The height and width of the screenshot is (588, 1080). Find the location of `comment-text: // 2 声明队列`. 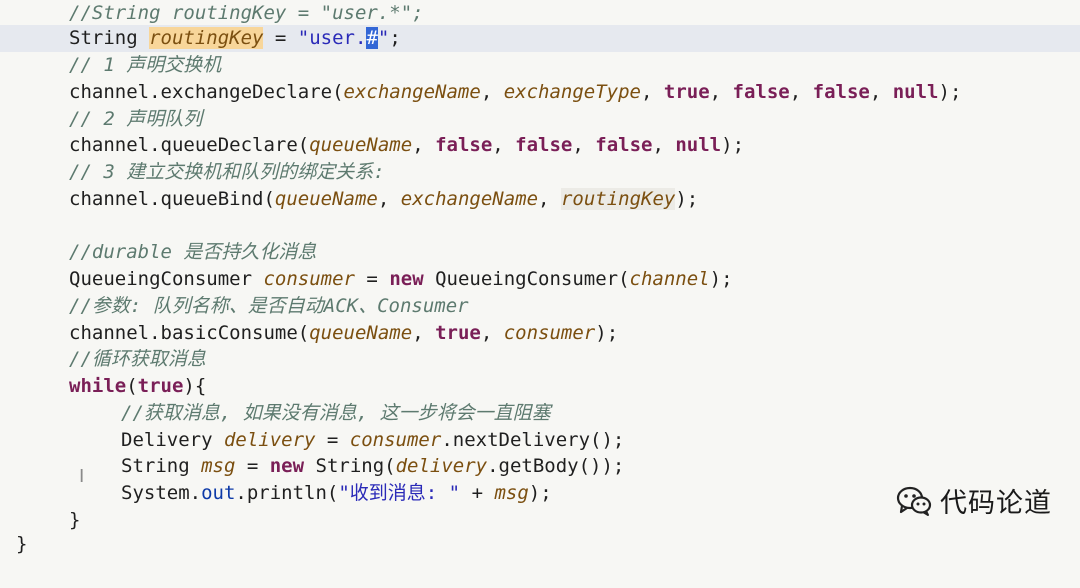

comment-text: // 2 声明队列 is located at coordinates (136, 119).